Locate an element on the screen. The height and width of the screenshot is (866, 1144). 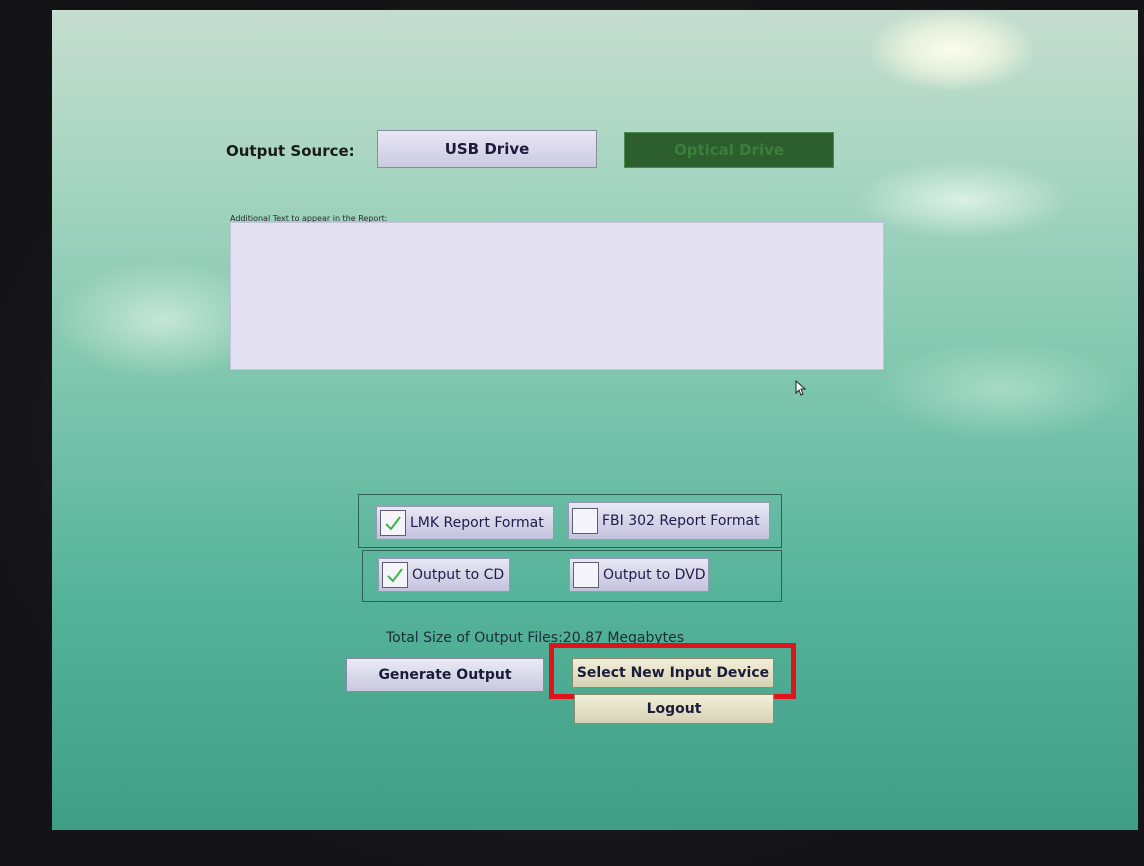
highlight-box is located at coordinates (672, 671).